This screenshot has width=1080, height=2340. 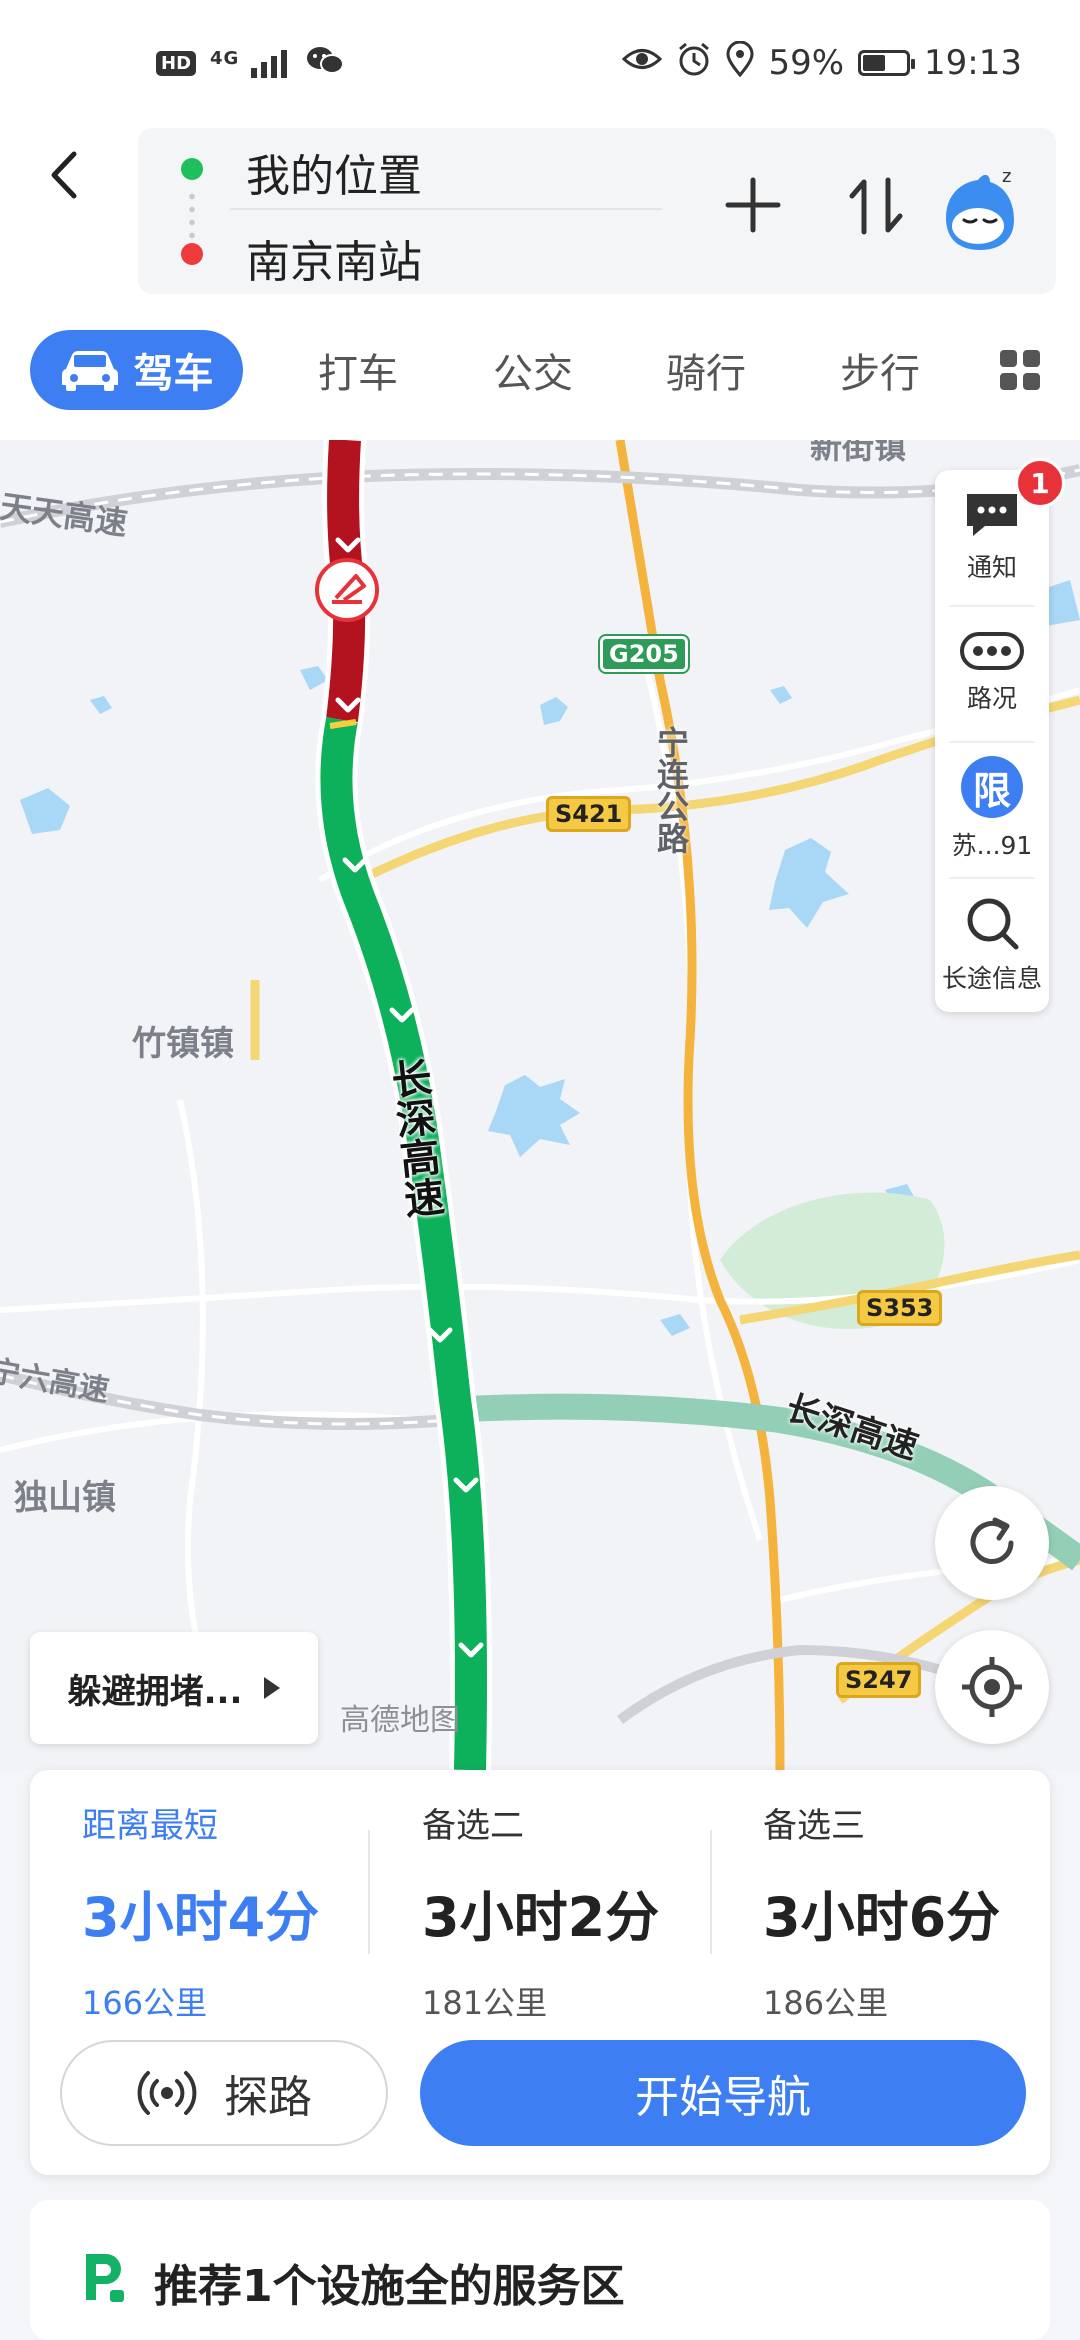 What do you see at coordinates (65, 1498) in the screenshot?
I see `map-label-dushan: 独山镇` at bounding box center [65, 1498].